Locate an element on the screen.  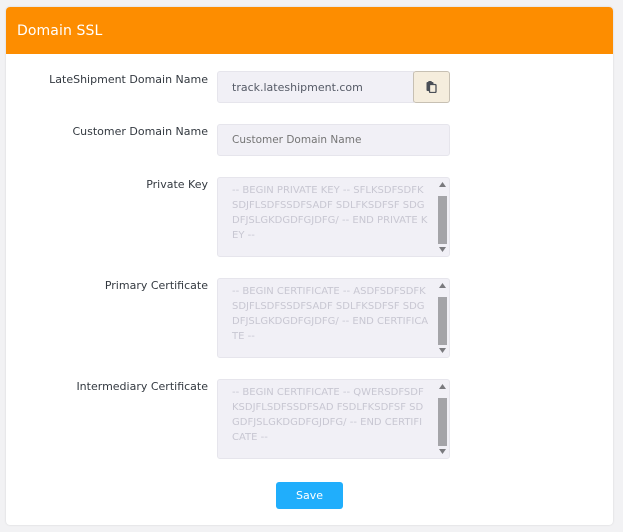
intermediary-certificate-scrollbar is located at coordinates (442, 419).